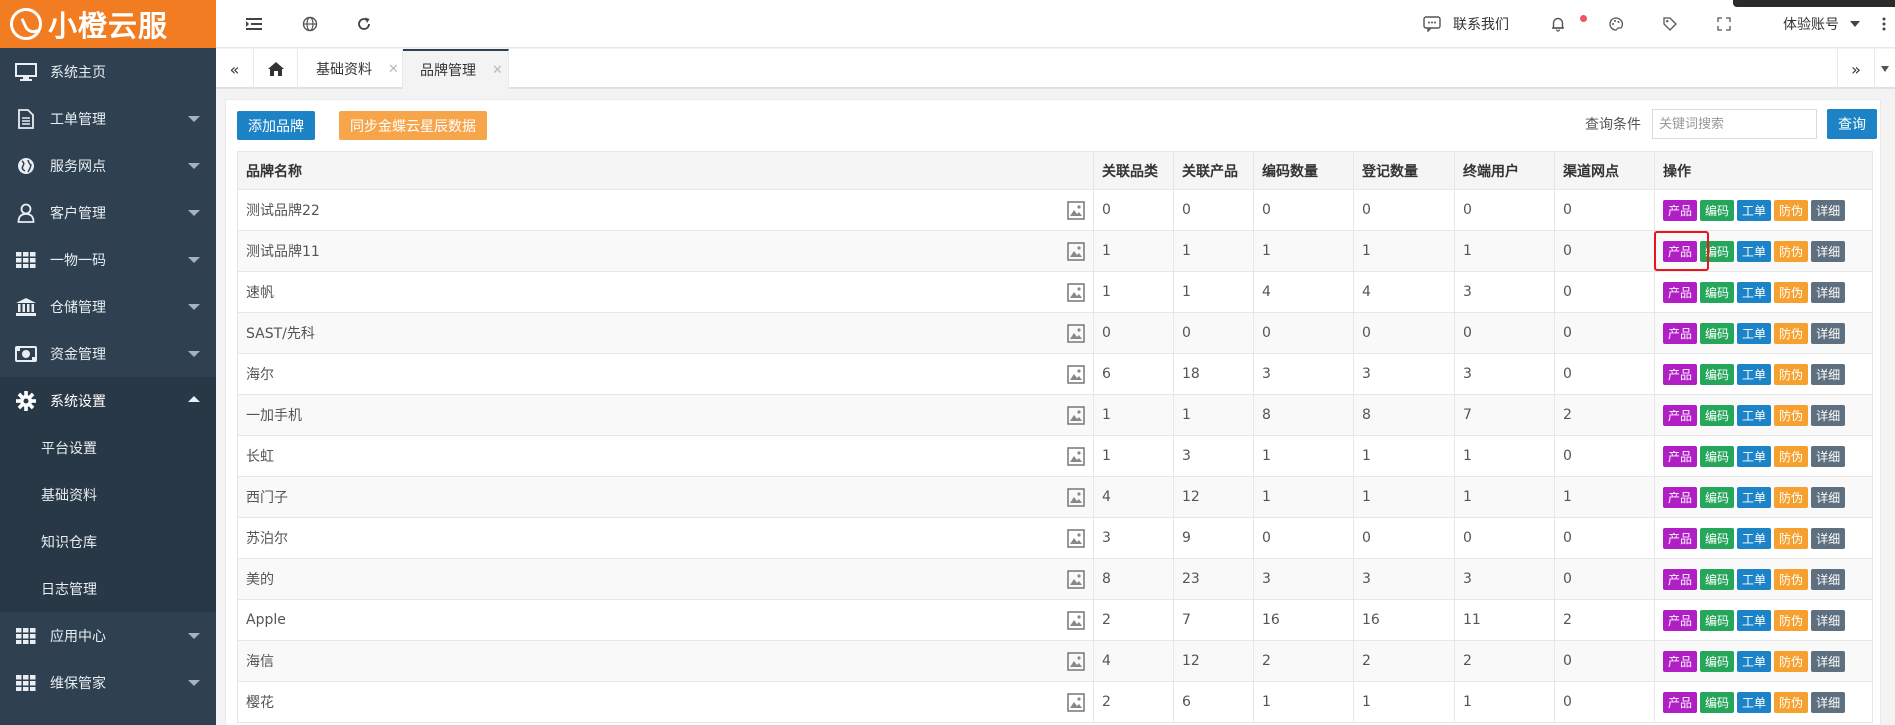  I want to click on logo: 小橙云服, so click(108, 24).